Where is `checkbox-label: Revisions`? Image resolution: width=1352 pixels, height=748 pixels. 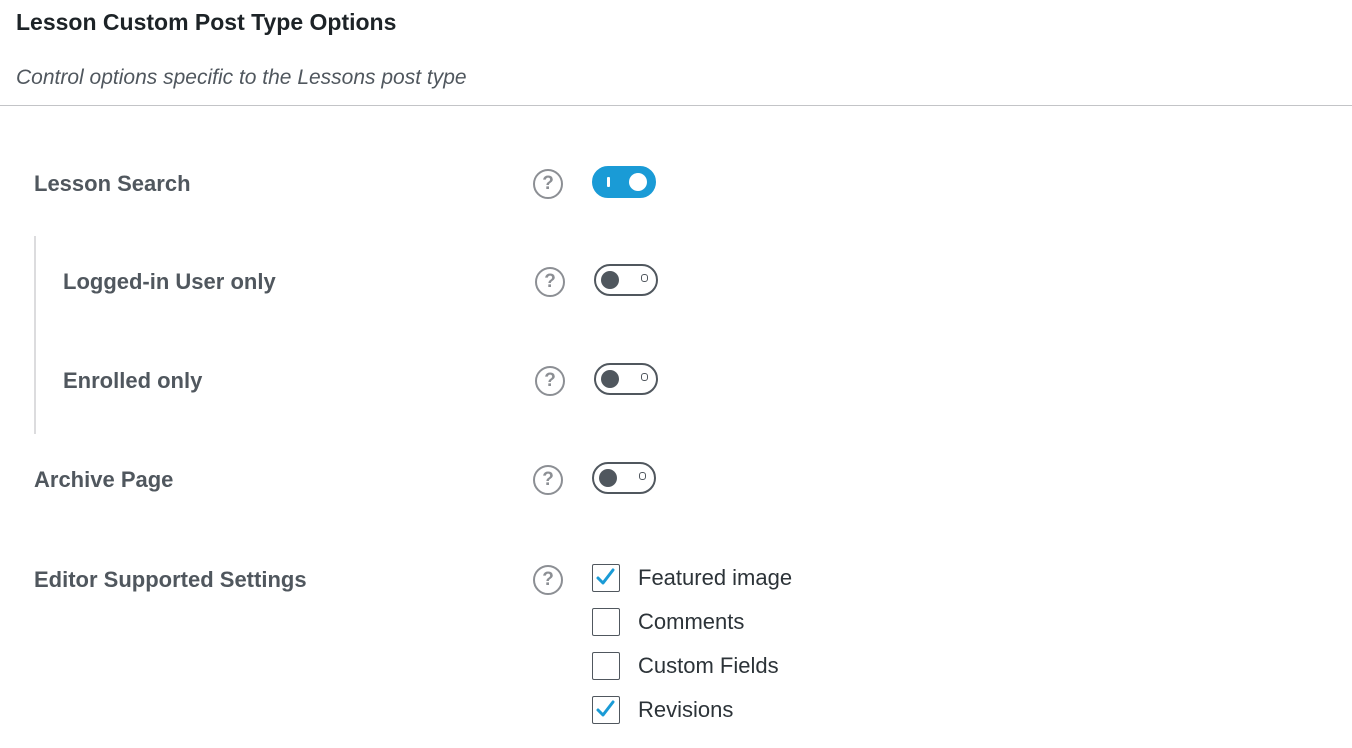
checkbox-label: Revisions is located at coordinates (686, 709).